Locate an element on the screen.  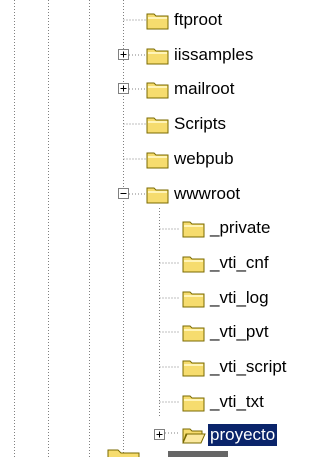
tree-item: Scripts is located at coordinates (164, 123).